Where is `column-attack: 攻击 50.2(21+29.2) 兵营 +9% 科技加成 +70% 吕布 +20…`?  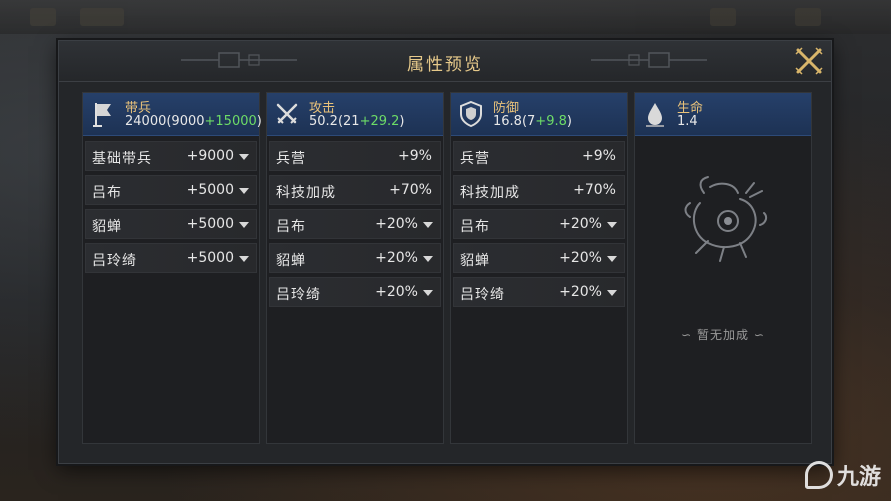
column-attack: 攻击 50.2(21+29.2) 兵营 +9% 科技加成 +70% 吕布 +20… is located at coordinates (355, 268).